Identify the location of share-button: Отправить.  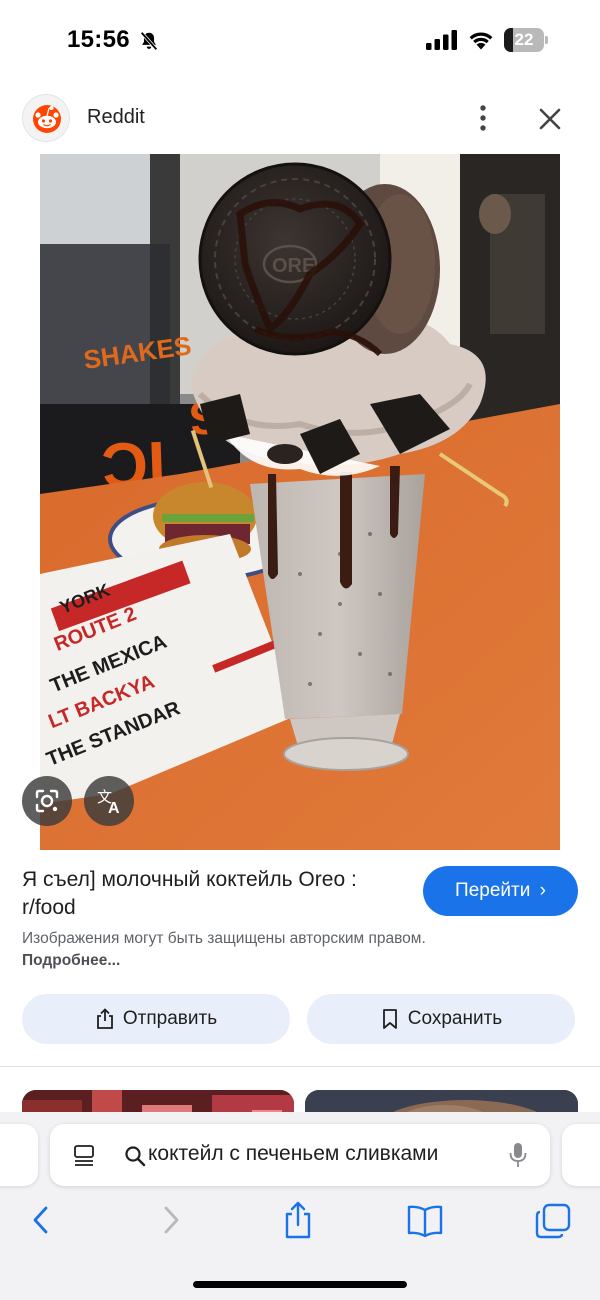
(156, 1019).